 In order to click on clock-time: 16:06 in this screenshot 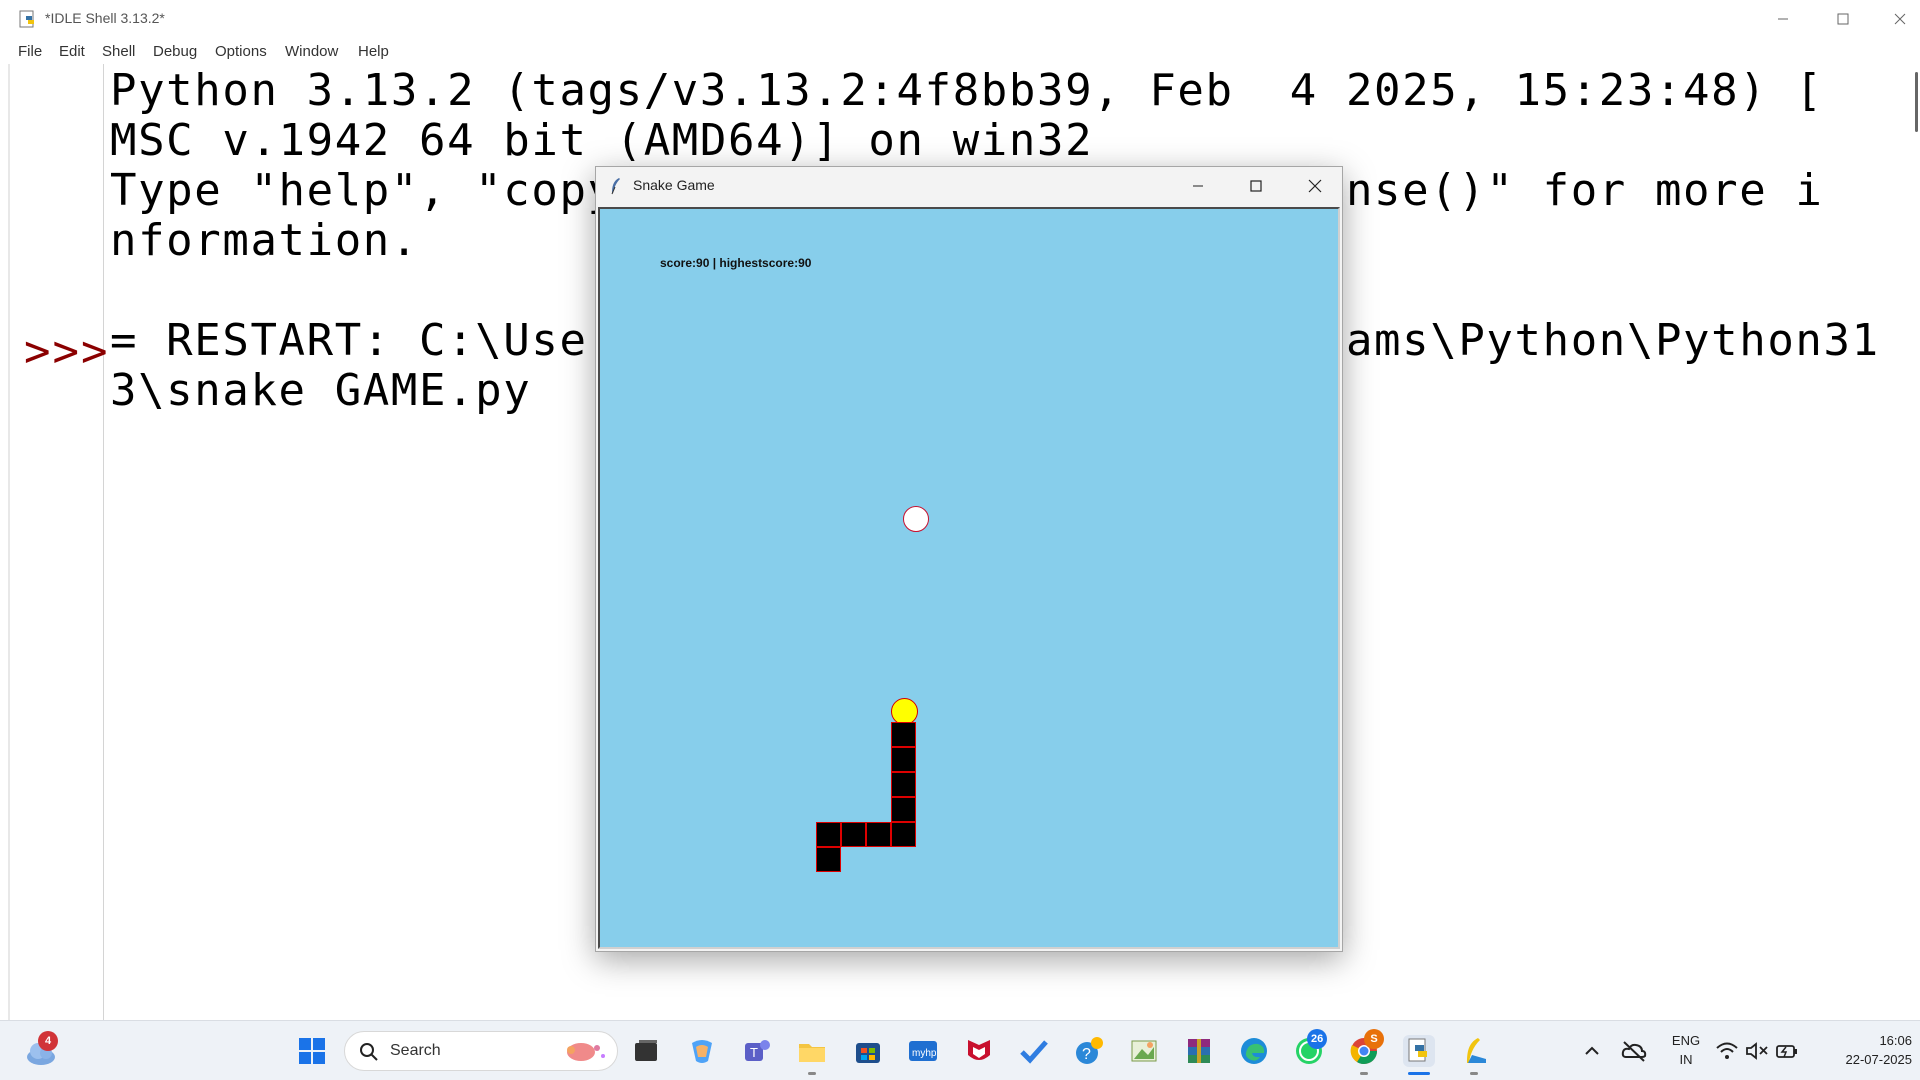, I will do `click(1862, 1040)`.